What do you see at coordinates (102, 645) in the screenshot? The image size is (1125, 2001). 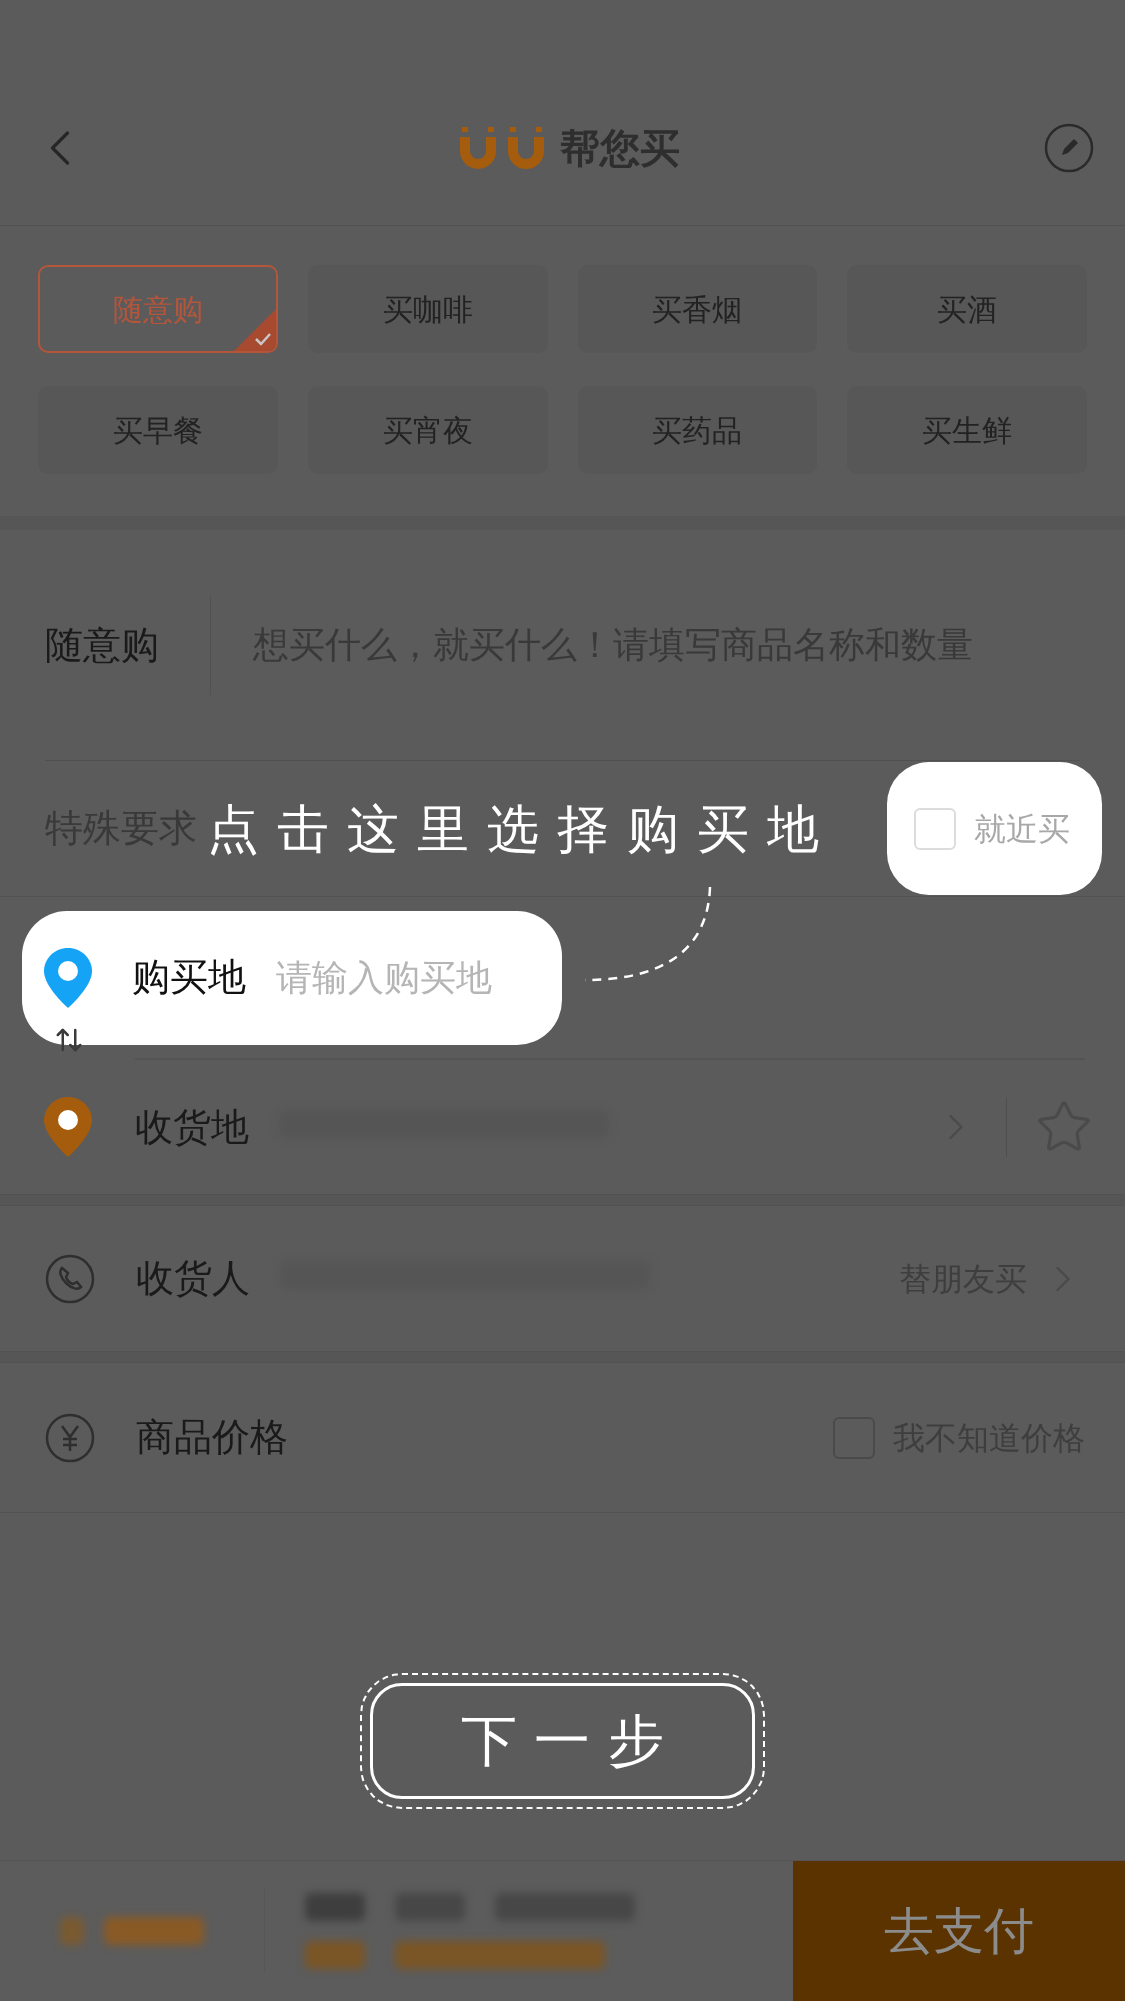 I see `item-label: 随意购` at bounding box center [102, 645].